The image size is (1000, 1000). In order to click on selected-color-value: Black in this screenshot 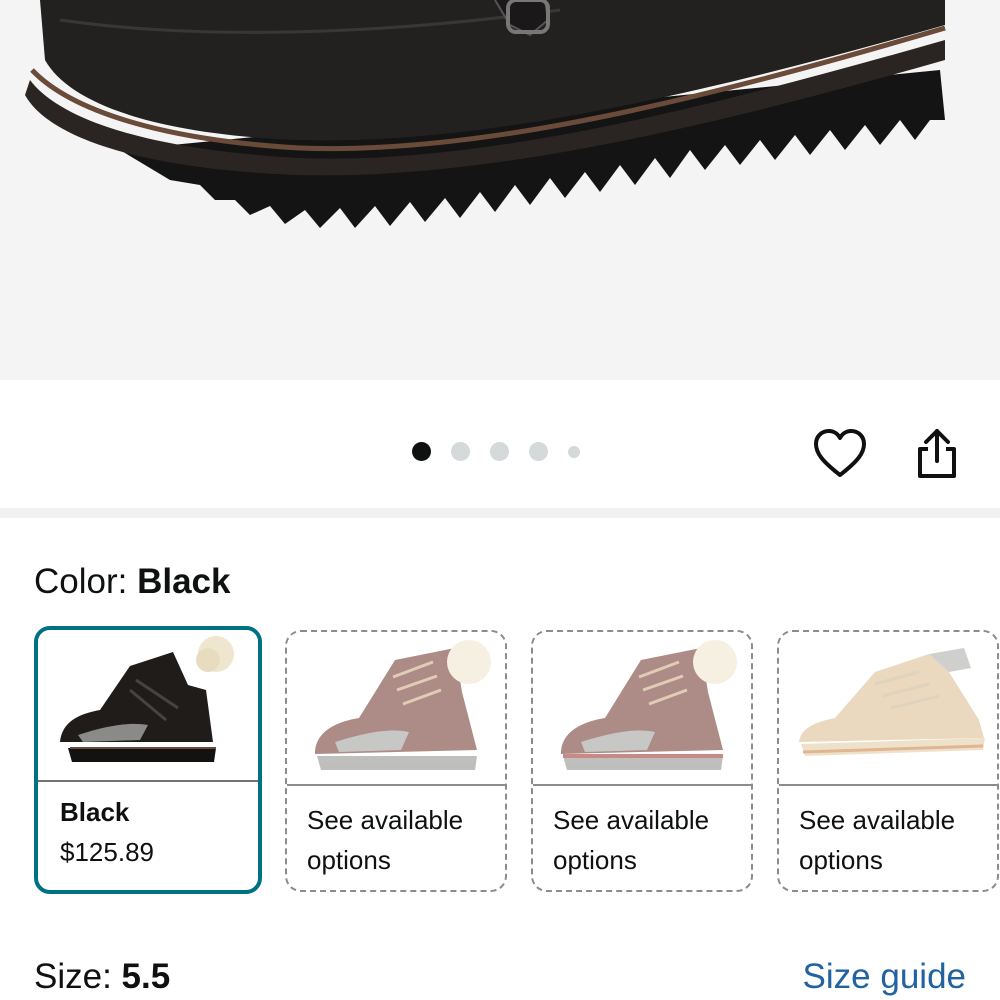, I will do `click(184, 581)`.